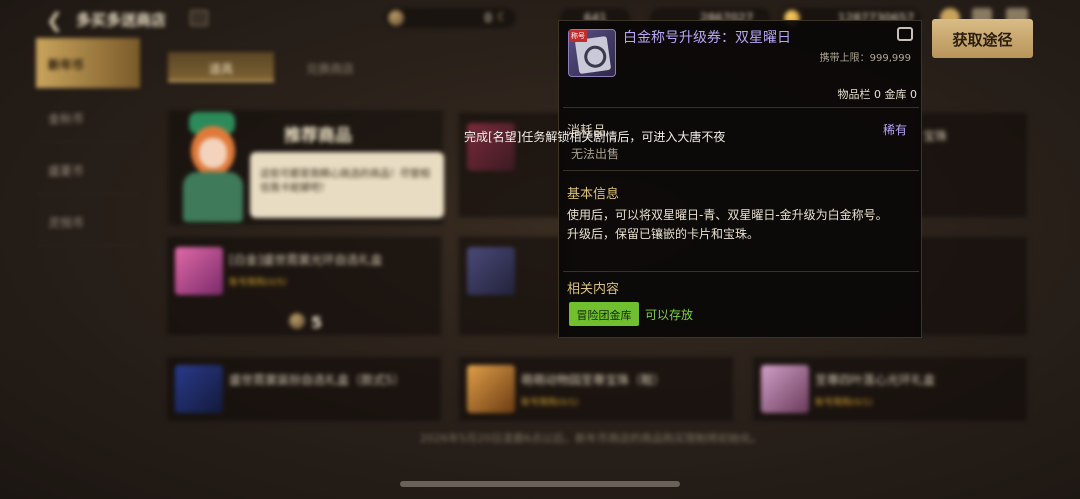 The image size is (1080, 499). Describe the element at coordinates (347, 185) in the screenshot. I see `npc-speech-bubble: 这些可都是我精心挑选的商品！尽管相信我卡妮娜吧！` at that location.